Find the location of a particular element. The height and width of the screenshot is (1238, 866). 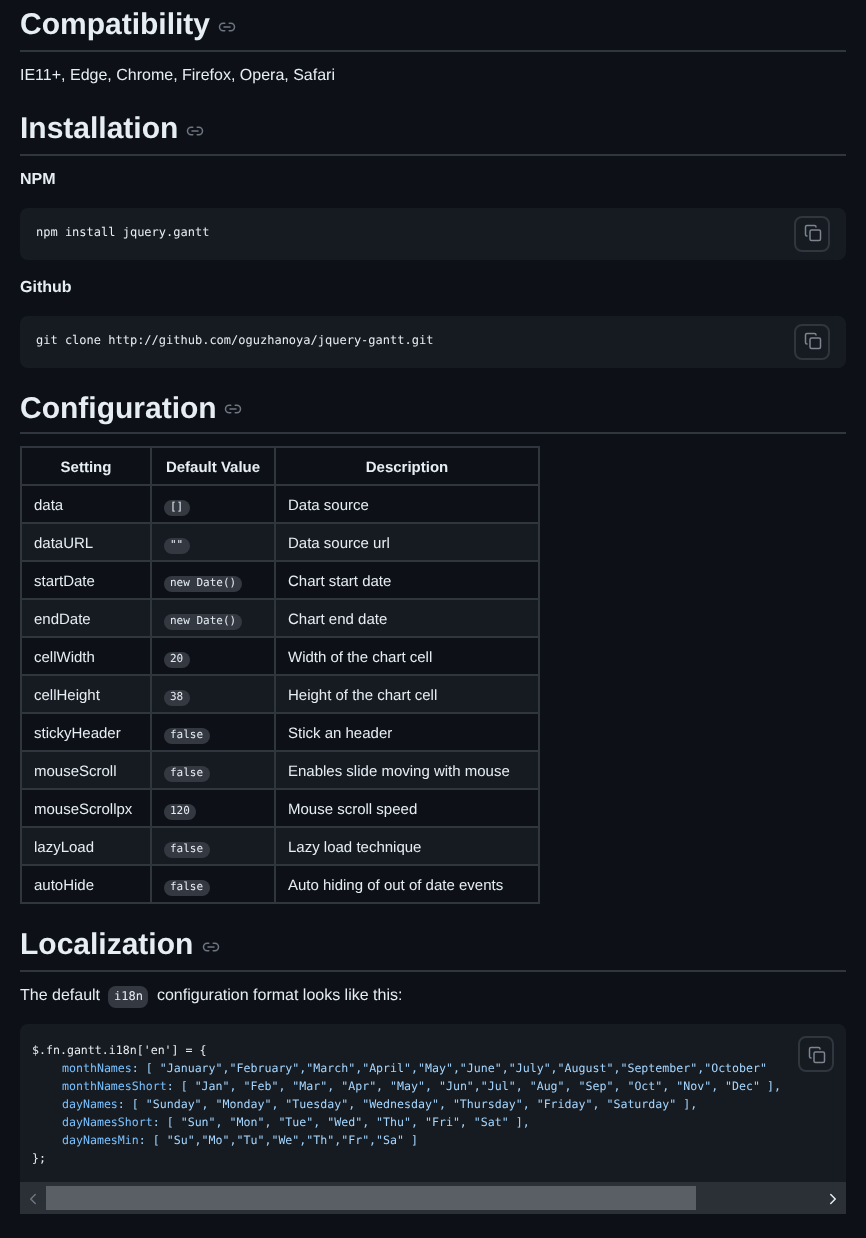

section-heading: Compatibility is located at coordinates (115, 27).